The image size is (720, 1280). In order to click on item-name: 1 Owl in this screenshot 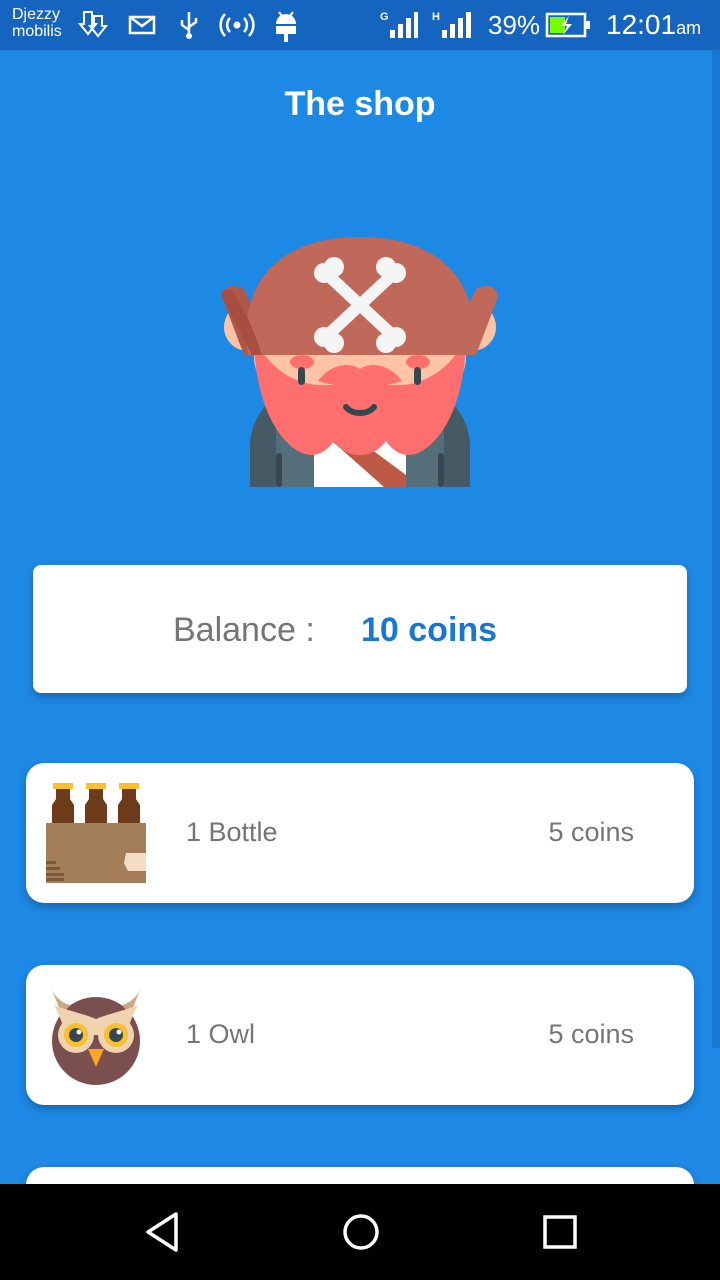, I will do `click(221, 1034)`.